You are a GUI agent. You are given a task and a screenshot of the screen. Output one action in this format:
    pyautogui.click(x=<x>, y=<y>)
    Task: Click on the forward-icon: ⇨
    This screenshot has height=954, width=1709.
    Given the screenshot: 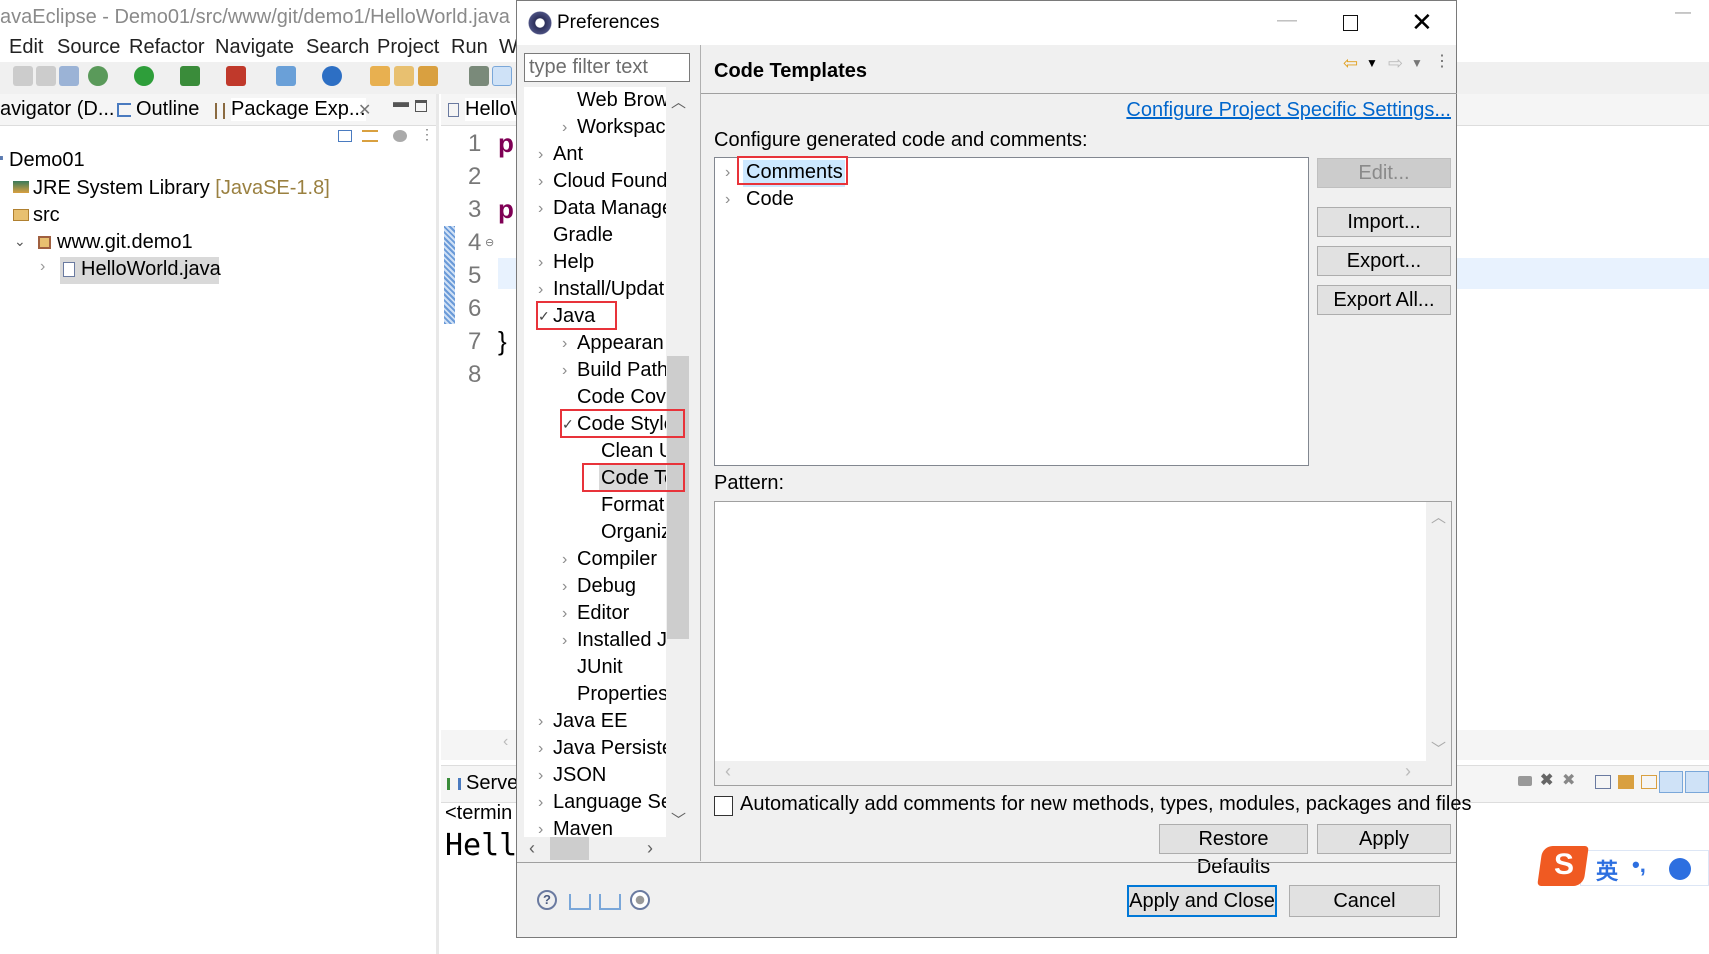 What is the action you would take?
    pyautogui.click(x=1395, y=63)
    